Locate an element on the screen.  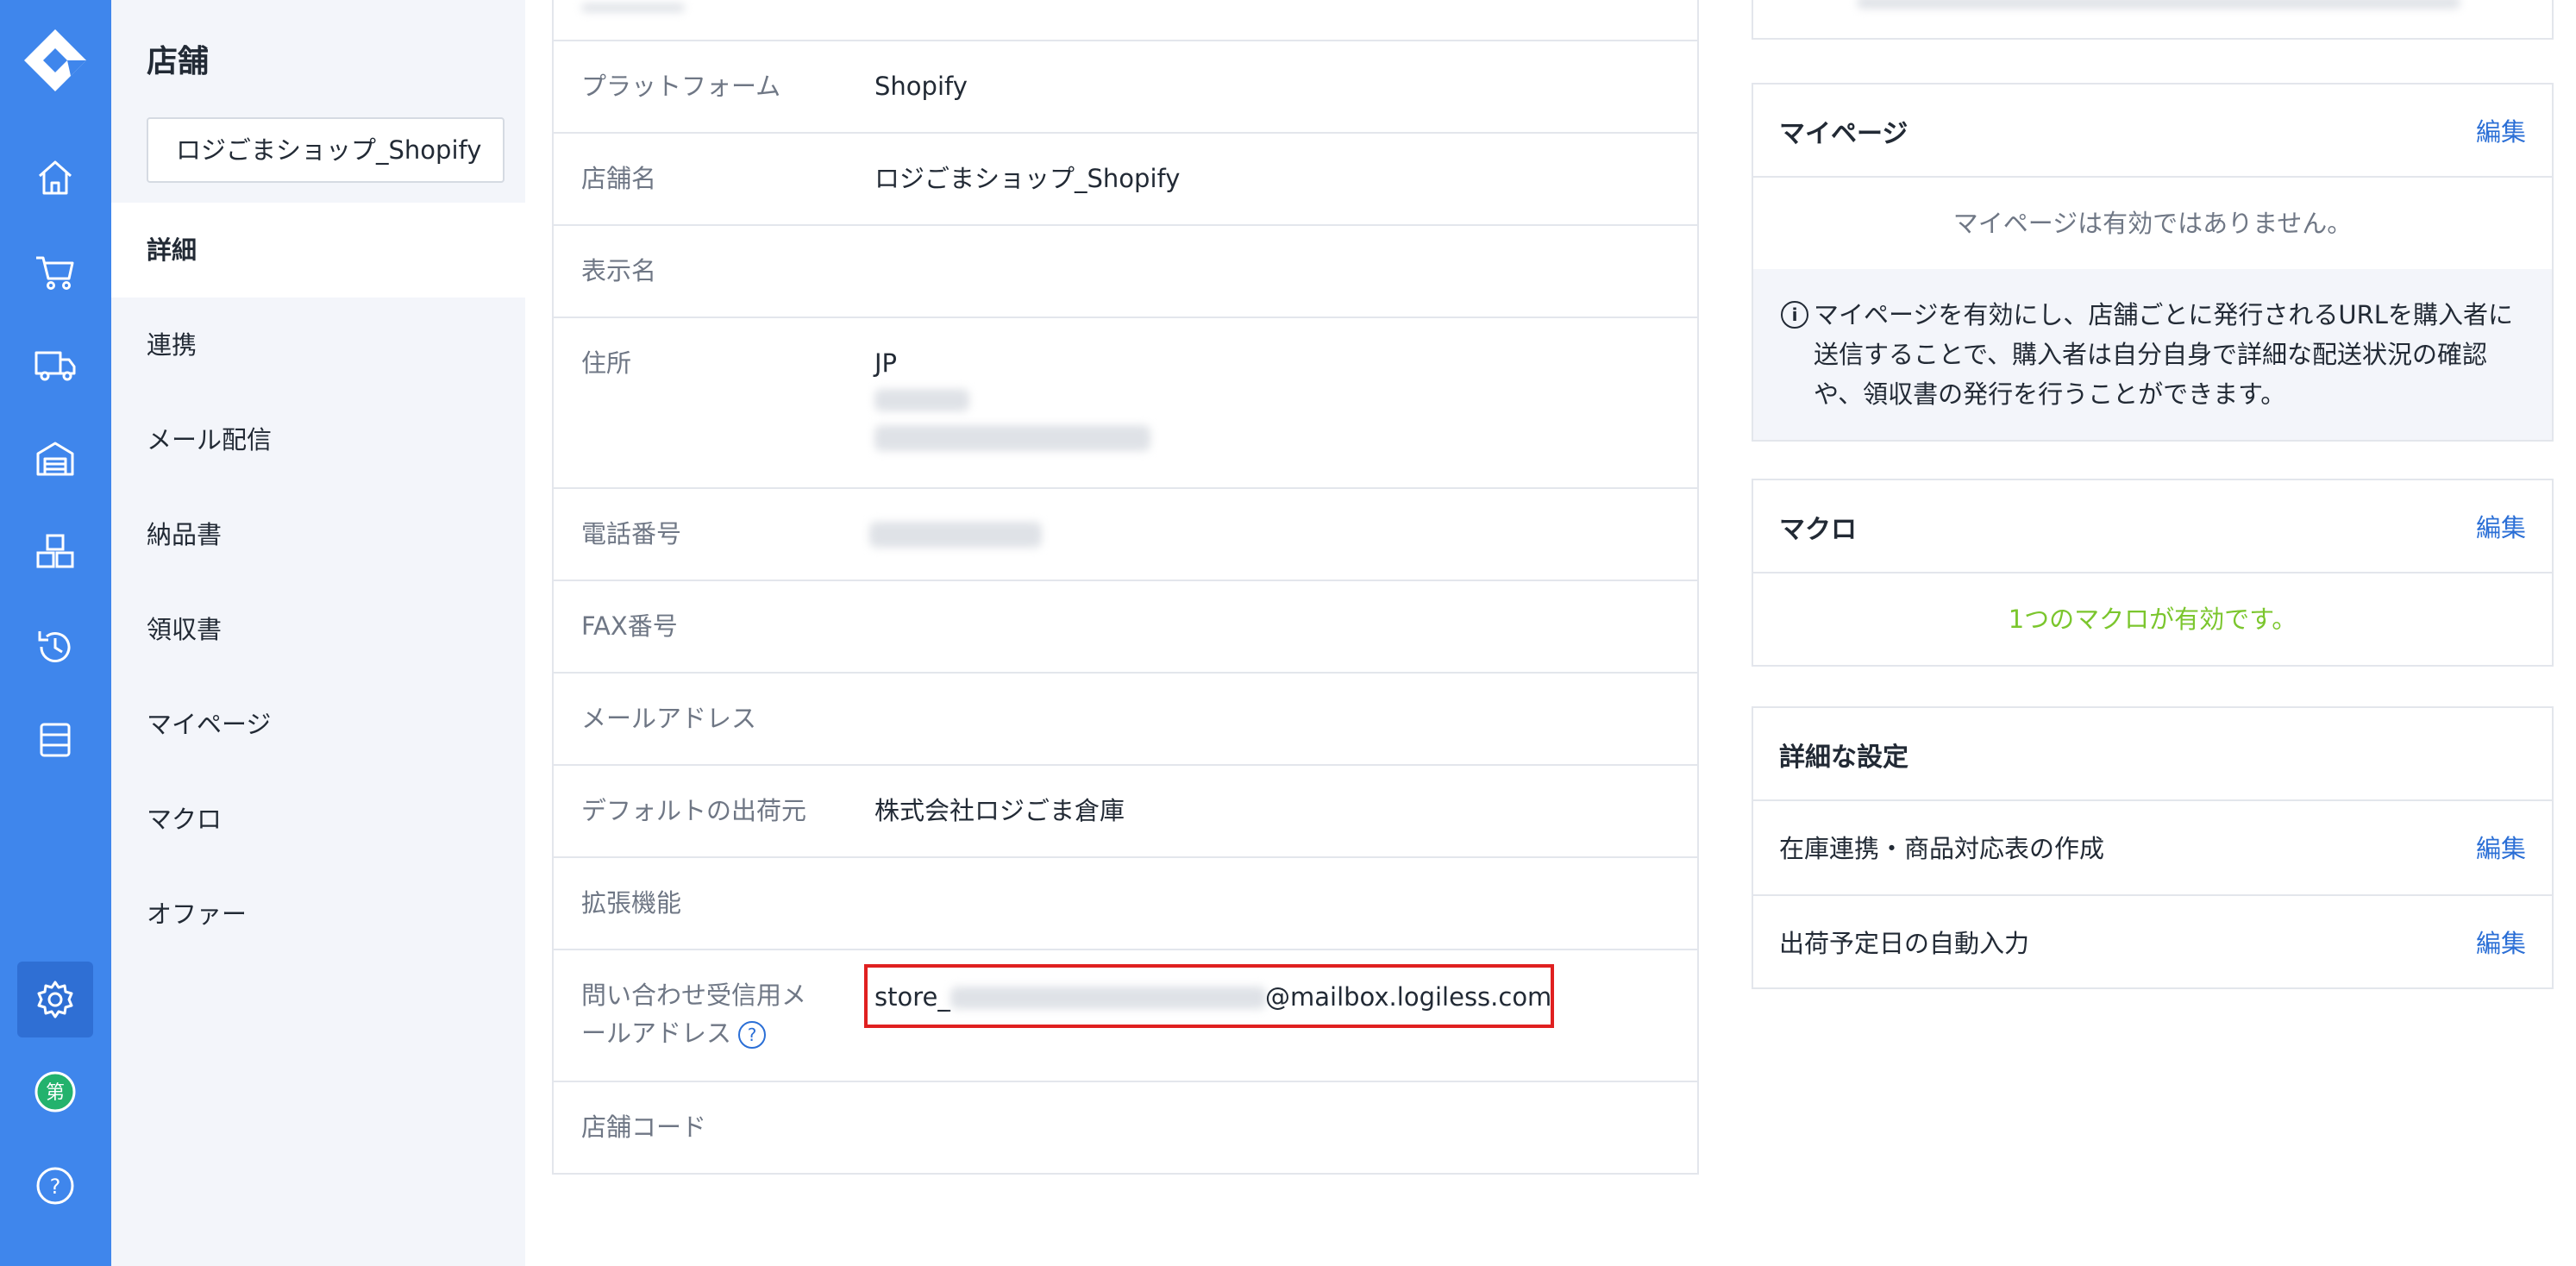
macro-status: 1つのマクロが有効です。 is located at coordinates (2152, 619).